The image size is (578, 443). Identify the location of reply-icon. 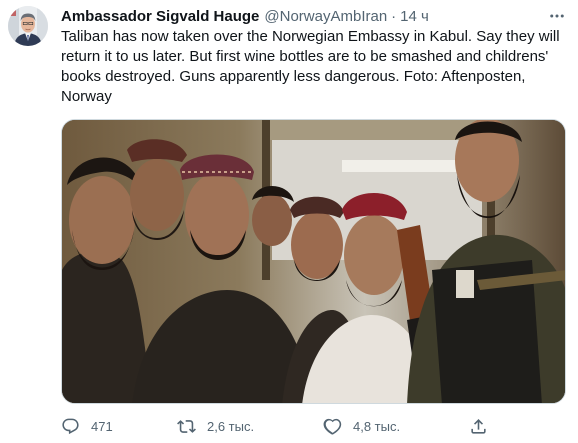
(70, 426).